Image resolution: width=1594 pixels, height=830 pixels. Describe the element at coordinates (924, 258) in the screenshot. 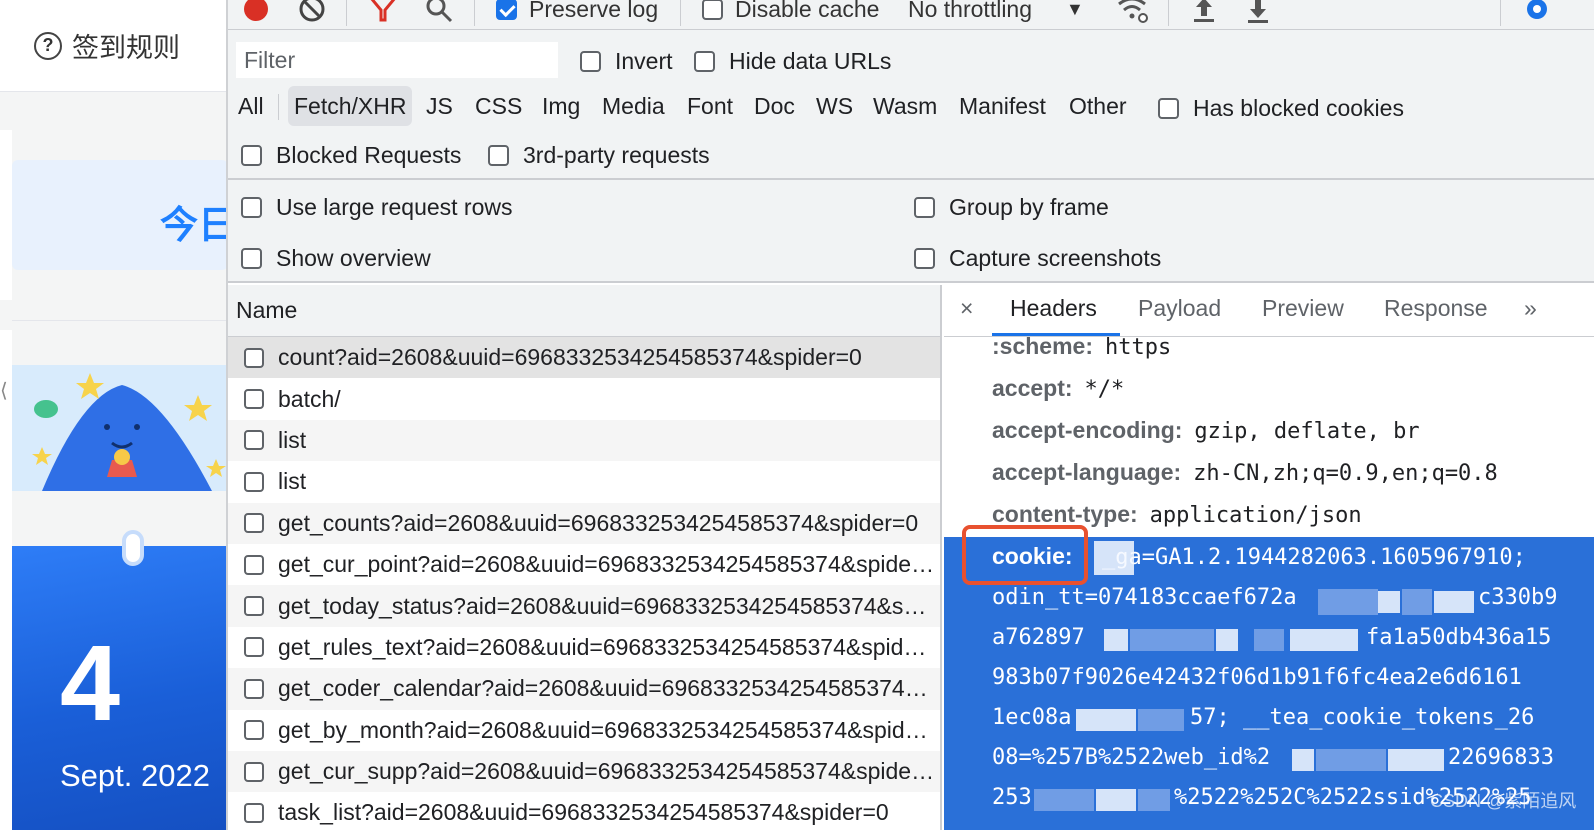

I see `capture-screenshots-check` at that location.